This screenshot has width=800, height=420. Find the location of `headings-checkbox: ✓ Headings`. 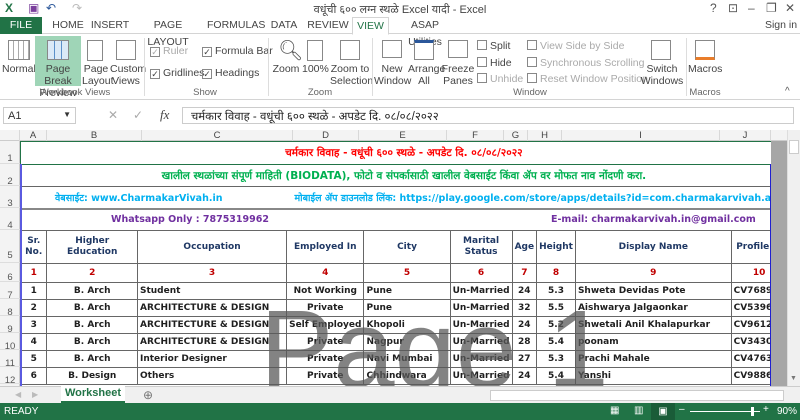

headings-checkbox: ✓ Headings is located at coordinates (230, 73).